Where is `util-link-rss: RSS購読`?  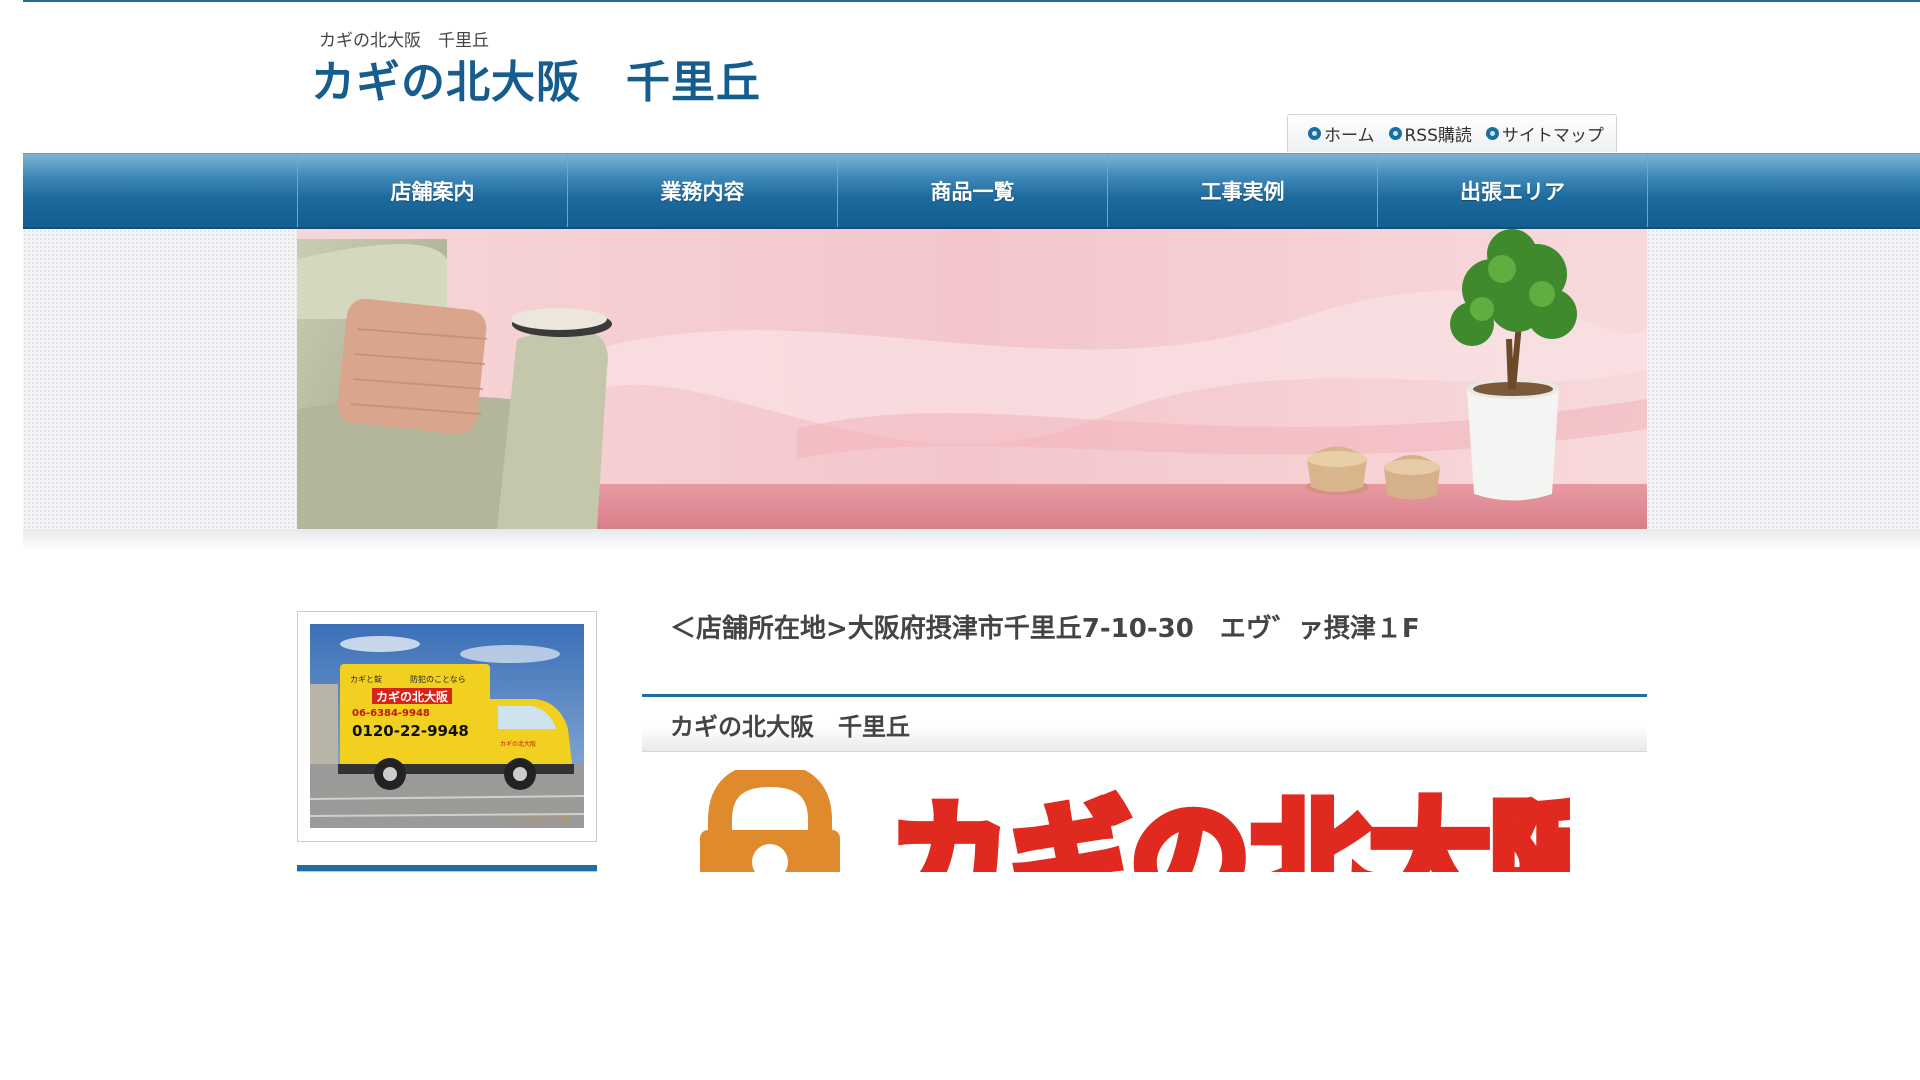 util-link-rss: RSS購読 is located at coordinates (1430, 133).